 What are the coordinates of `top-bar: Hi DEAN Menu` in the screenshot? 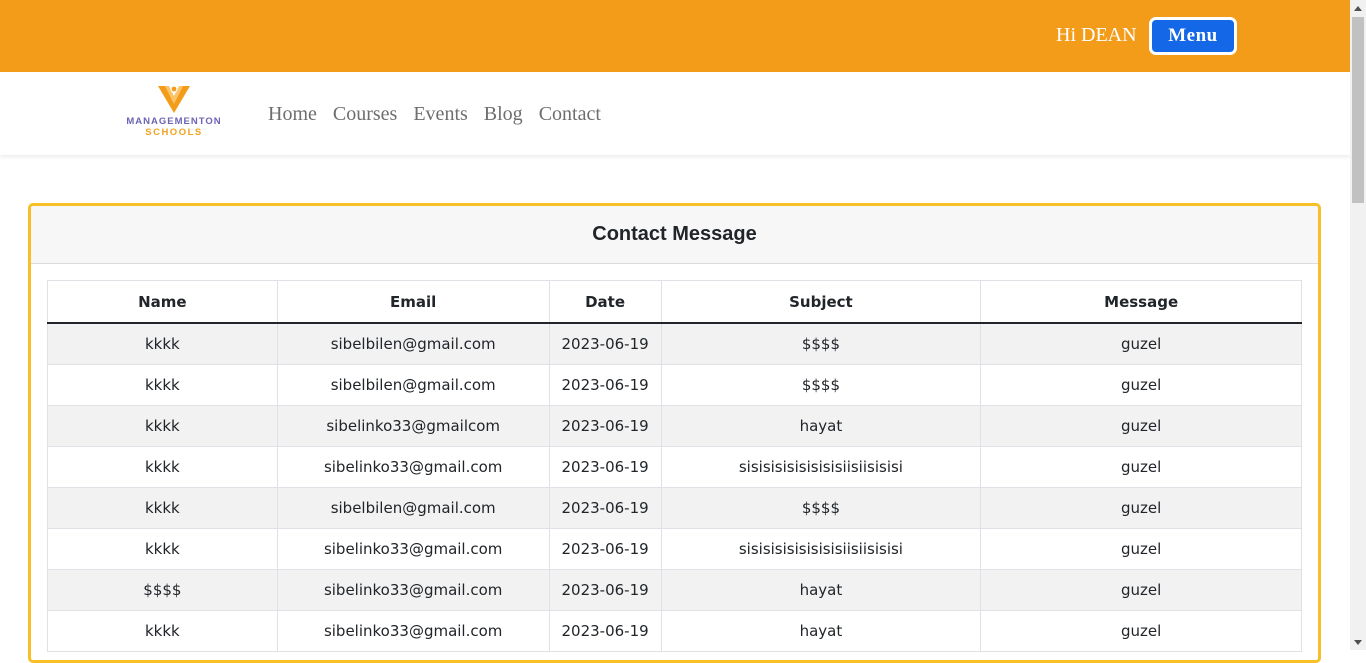 It's located at (675, 36).